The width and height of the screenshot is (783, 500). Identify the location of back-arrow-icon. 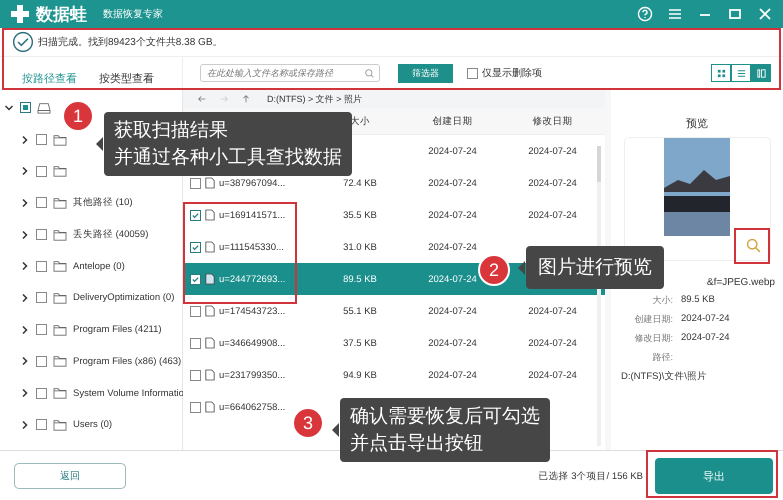
(202, 99).